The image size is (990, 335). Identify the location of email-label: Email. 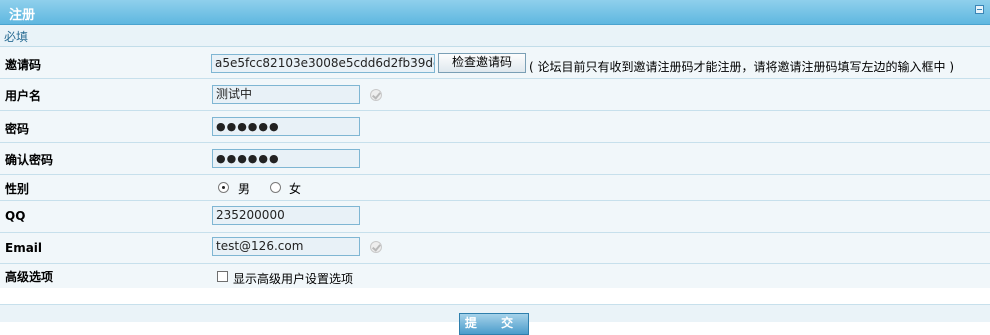
(24, 248).